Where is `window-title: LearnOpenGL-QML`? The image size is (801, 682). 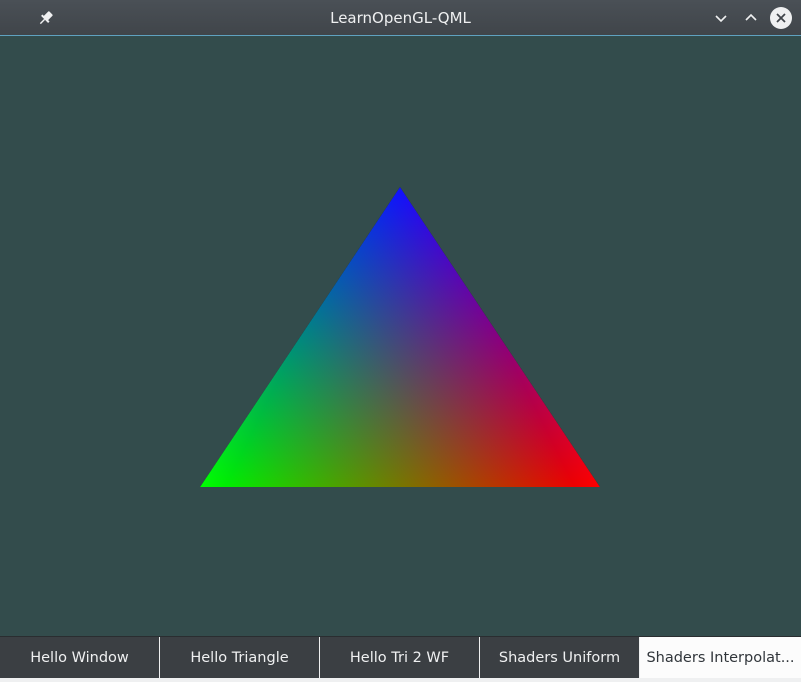
window-title: LearnOpenGL-QML is located at coordinates (400, 18).